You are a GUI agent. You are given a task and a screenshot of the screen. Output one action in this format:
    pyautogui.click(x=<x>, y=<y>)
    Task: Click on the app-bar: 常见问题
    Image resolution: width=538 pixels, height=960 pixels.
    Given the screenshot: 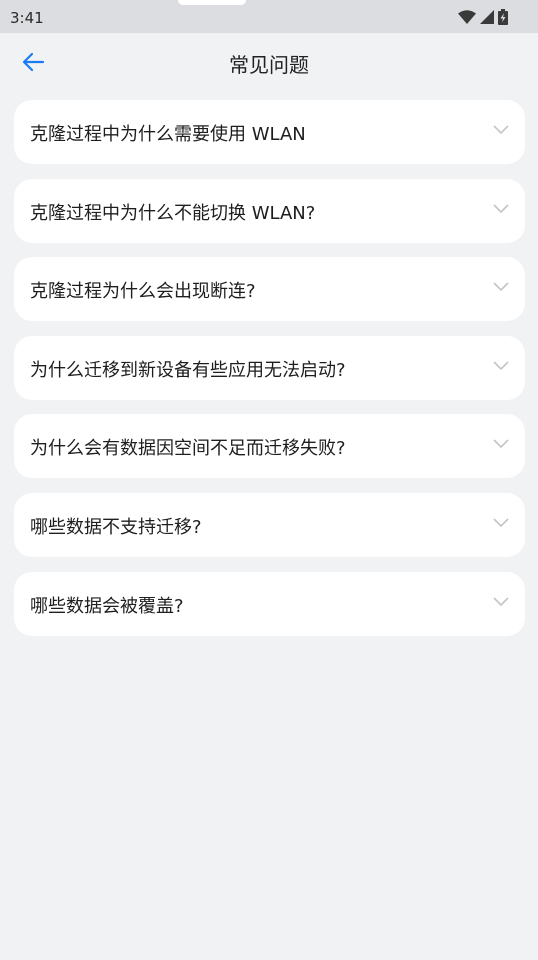 What is the action you would take?
    pyautogui.click(x=269, y=62)
    